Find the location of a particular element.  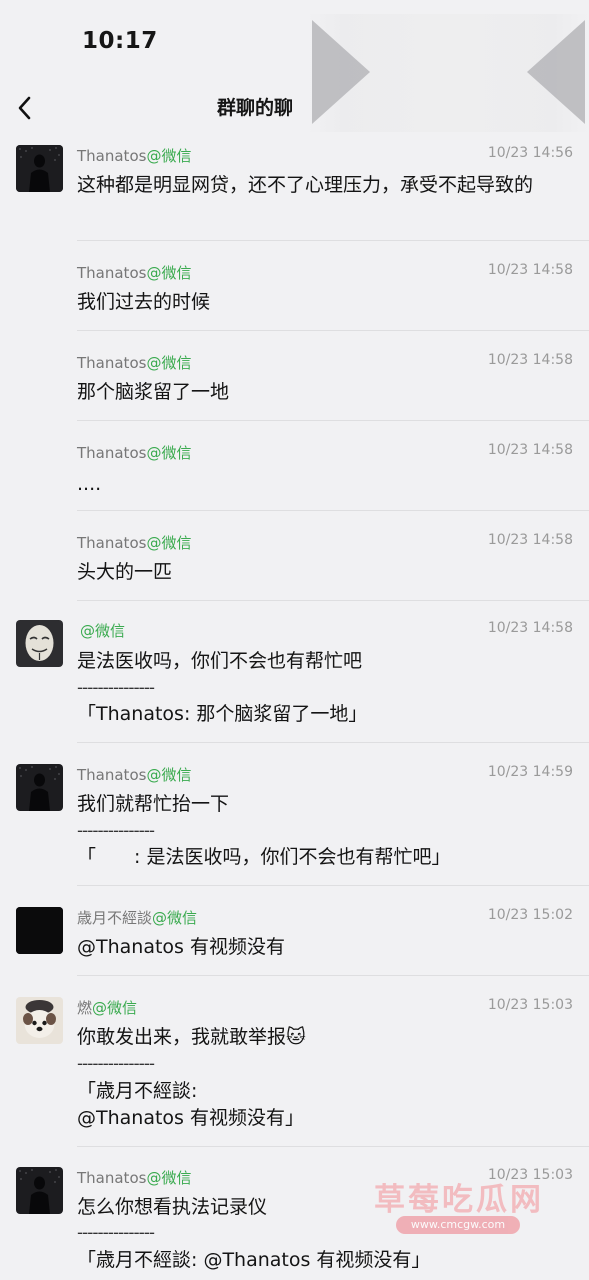

message-text: 头大的一匹 is located at coordinates (125, 572).